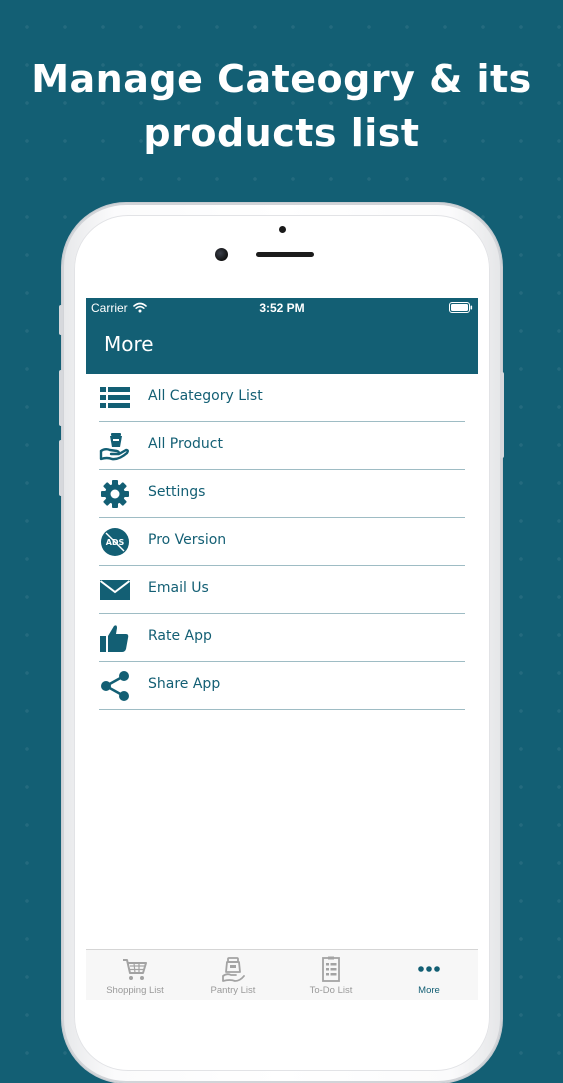 The width and height of the screenshot is (563, 1083). I want to click on gear-icon, so click(115, 494).